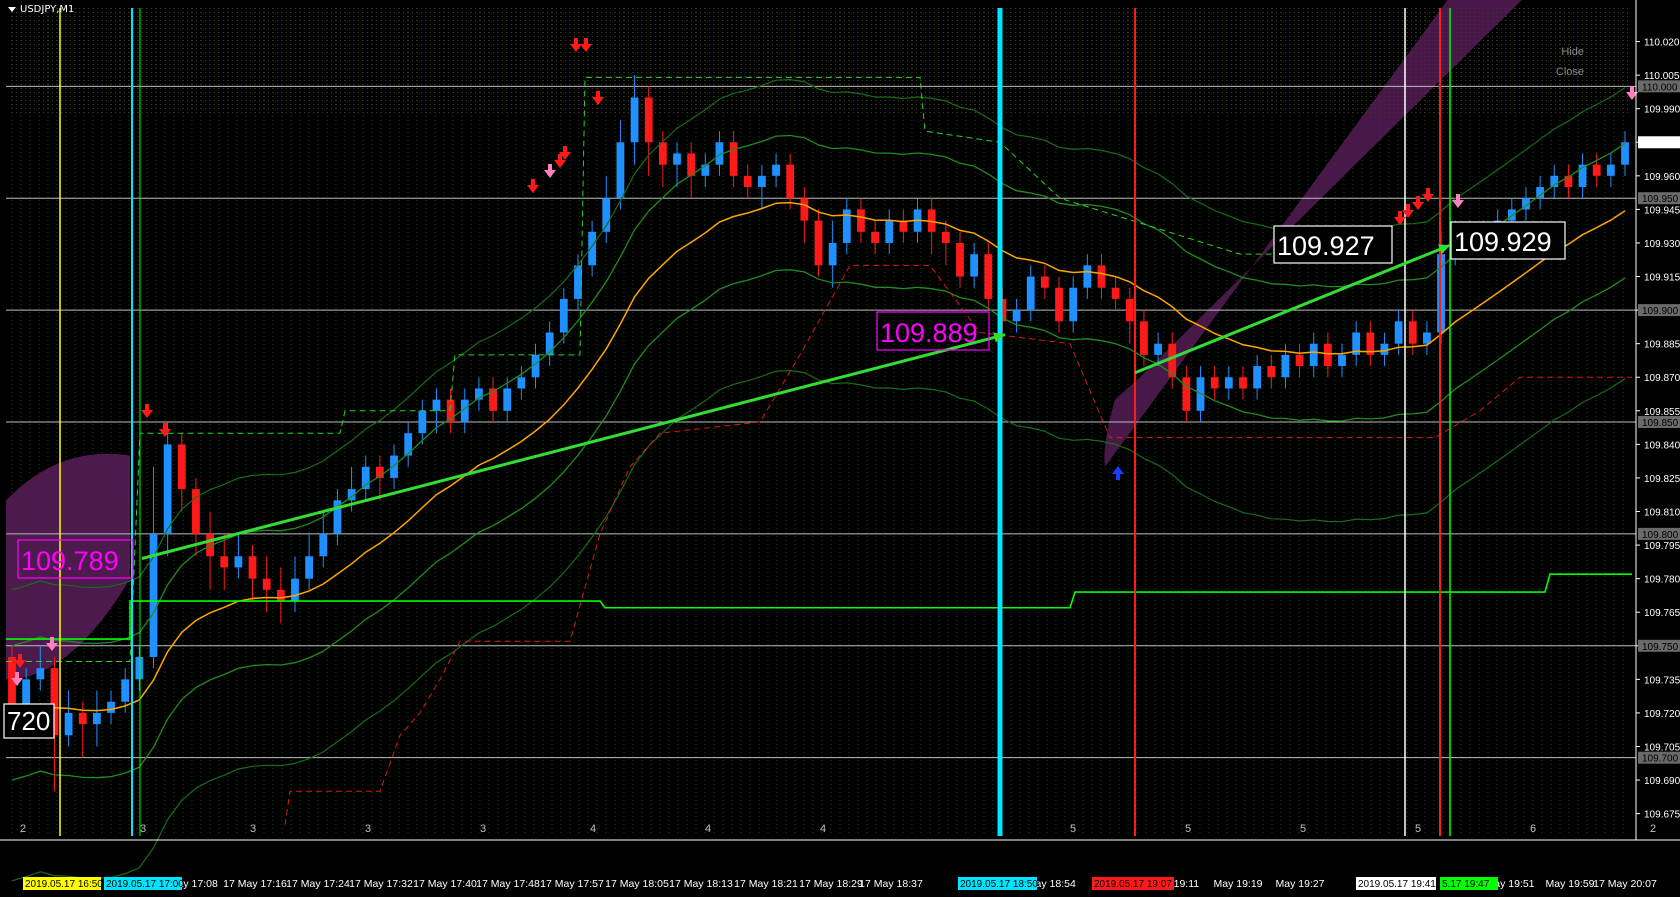 The width and height of the screenshot is (1680, 897). What do you see at coordinates (1660, 199) in the screenshot?
I see `level-price-label: 109.950` at bounding box center [1660, 199].